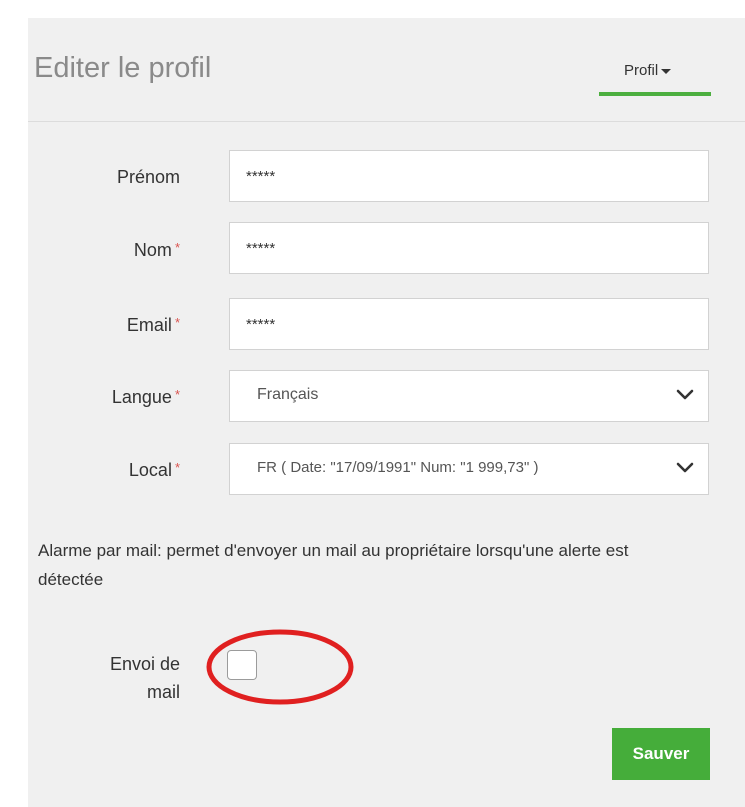 The image size is (745, 807). I want to click on email-input, so click(469, 324).